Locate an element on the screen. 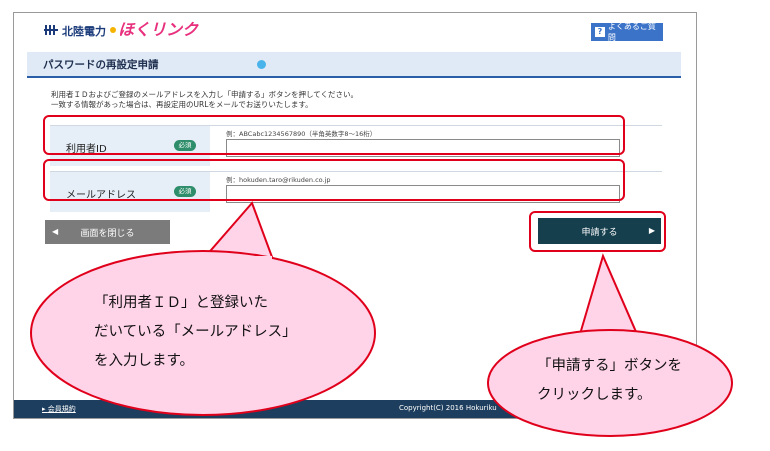 This screenshot has width=770, height=451. left-callout-bubble is located at coordinates (238, 229).